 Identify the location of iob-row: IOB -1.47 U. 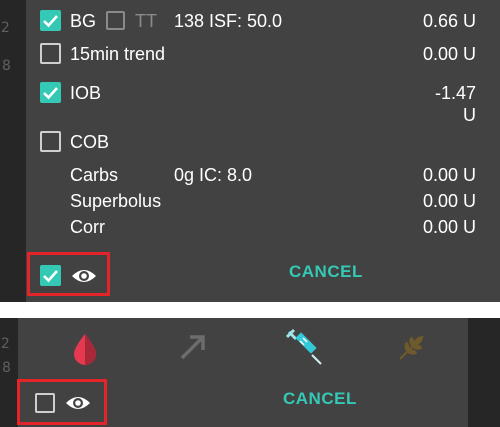
(263, 104).